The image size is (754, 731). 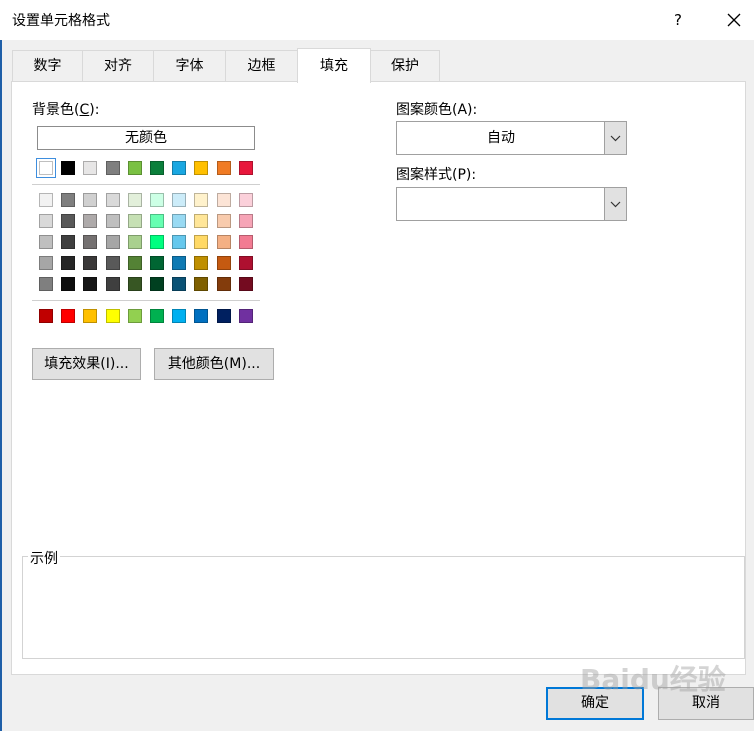 I want to click on pattern-style-select, so click(x=511, y=204).